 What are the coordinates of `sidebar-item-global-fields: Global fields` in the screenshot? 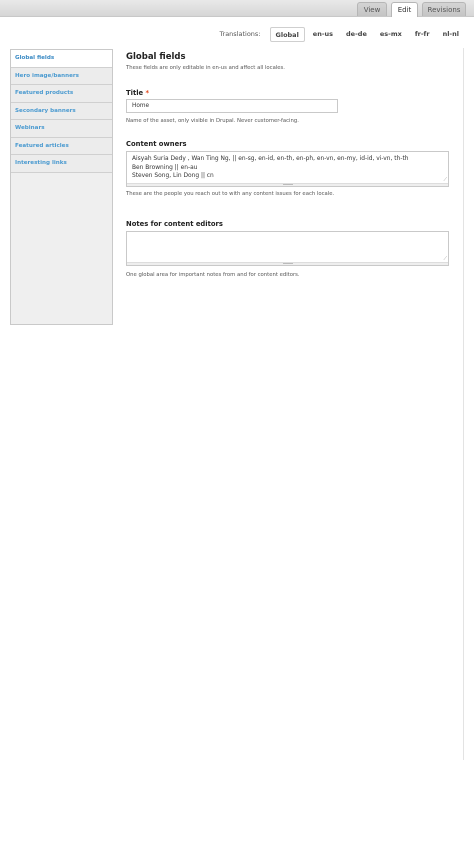 It's located at (61, 59).